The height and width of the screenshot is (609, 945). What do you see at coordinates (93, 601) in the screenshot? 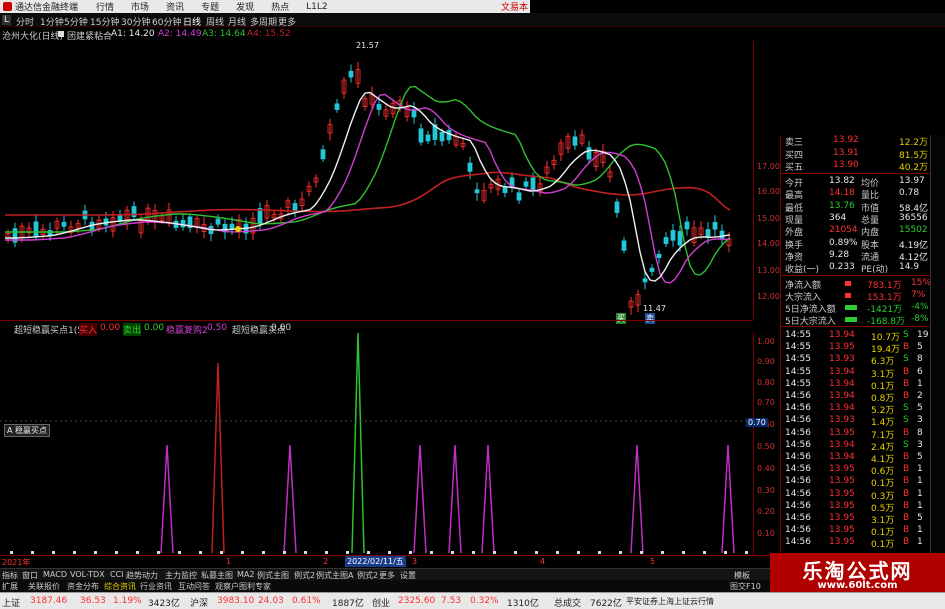
I see `sh-index-change: 36.53` at bounding box center [93, 601].